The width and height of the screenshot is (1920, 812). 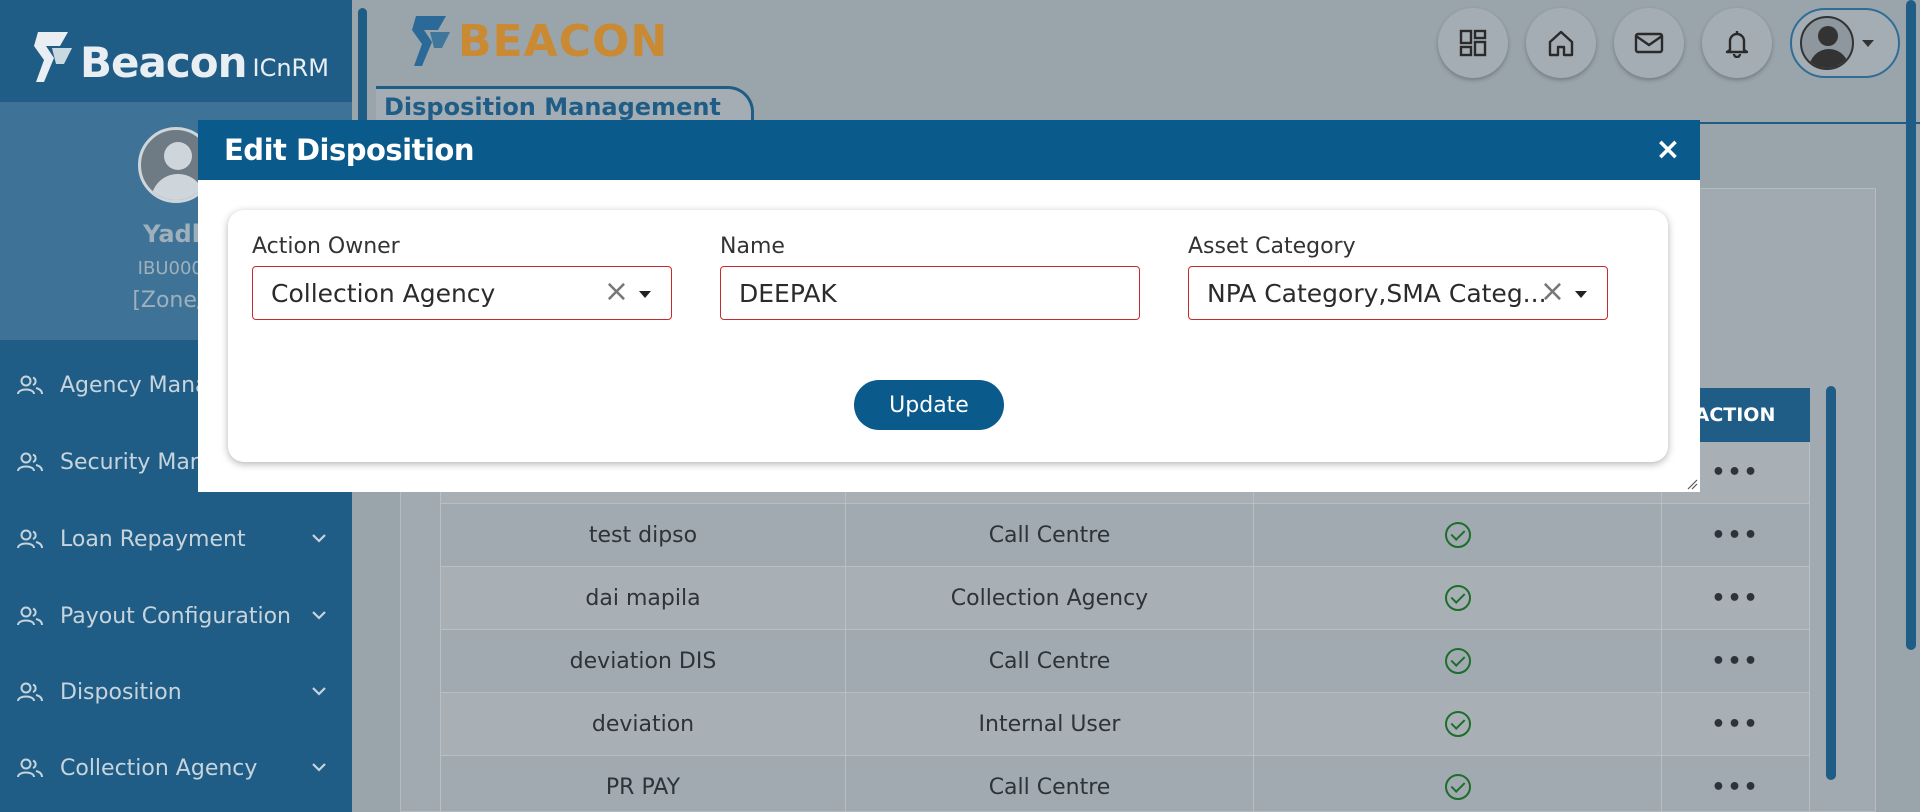 I want to click on modal-title: Edit Disposition, so click(x=349, y=150).